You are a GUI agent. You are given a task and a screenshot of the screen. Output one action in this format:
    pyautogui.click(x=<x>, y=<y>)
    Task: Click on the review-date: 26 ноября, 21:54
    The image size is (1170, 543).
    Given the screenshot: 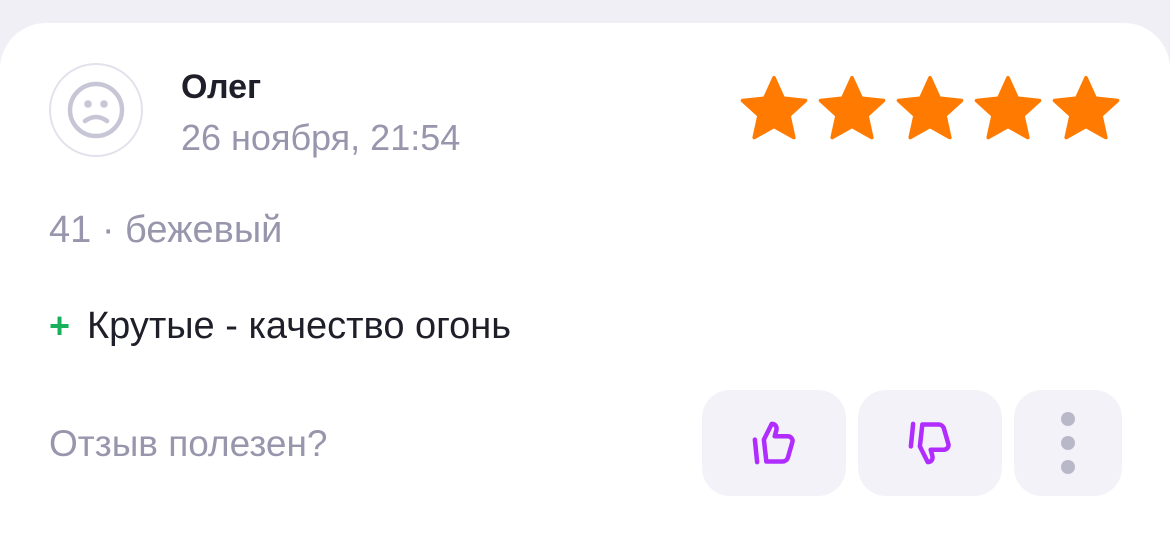 What is the action you would take?
    pyautogui.click(x=321, y=137)
    